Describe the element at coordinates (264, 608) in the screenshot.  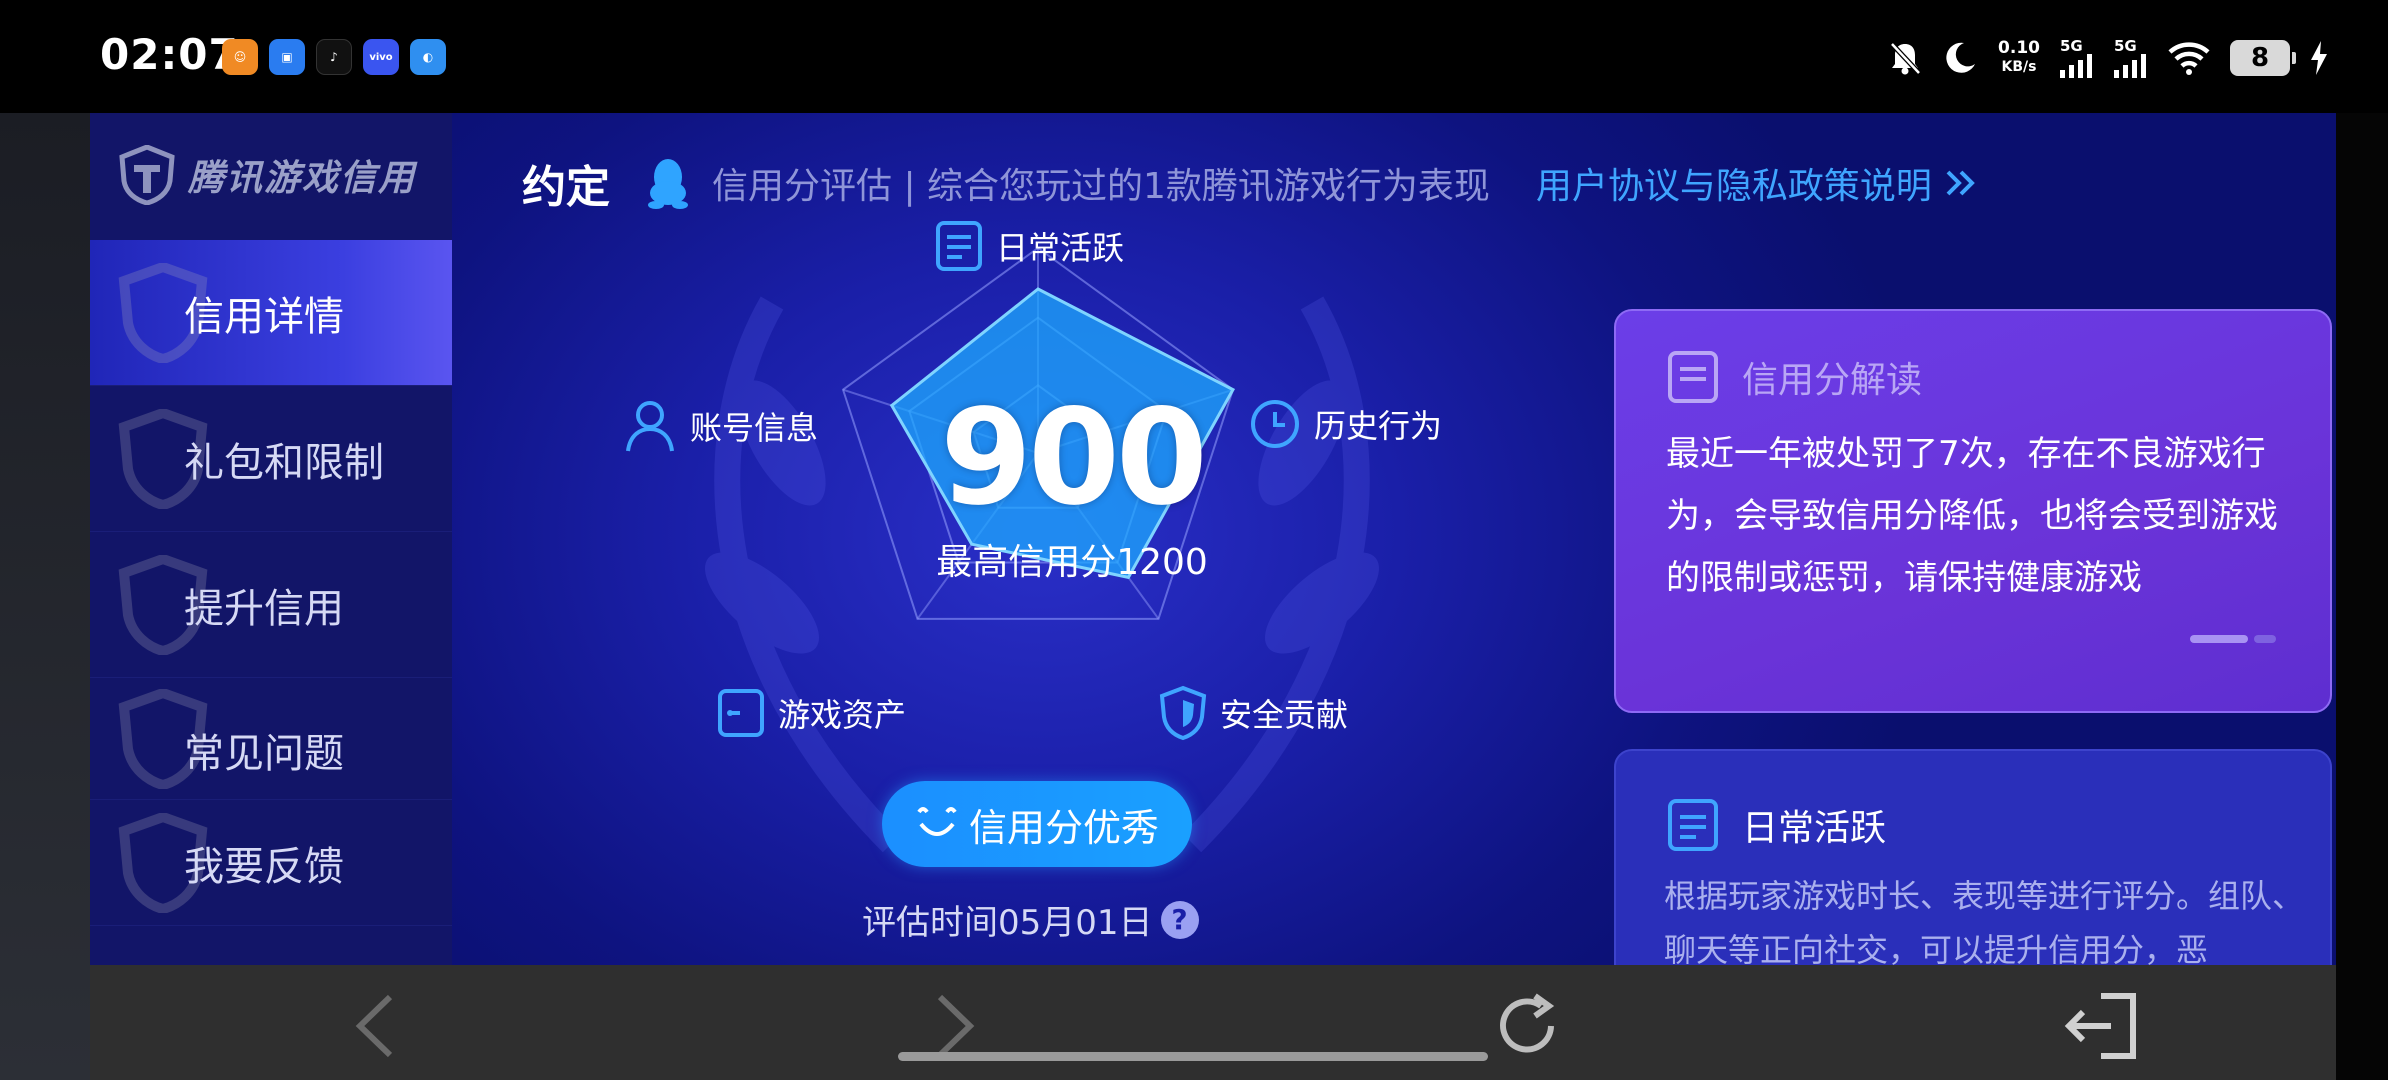
I see `sidebar-item-label: 提升信用` at that location.